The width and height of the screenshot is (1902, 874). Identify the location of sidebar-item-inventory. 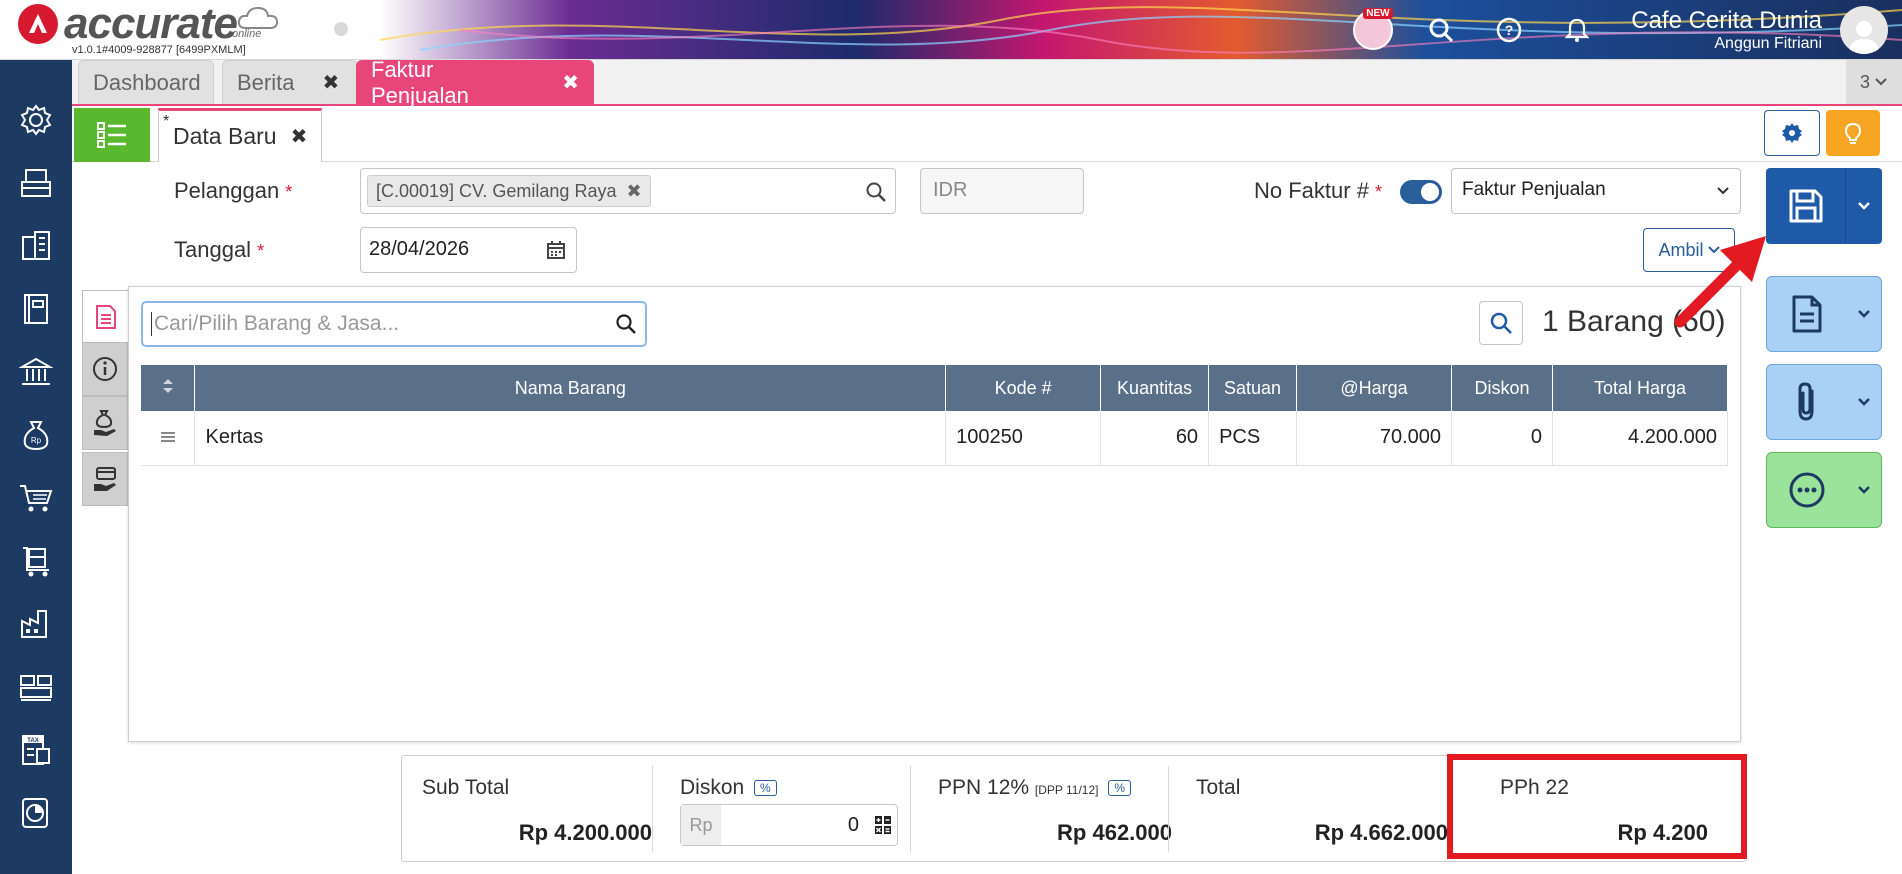
(36, 182).